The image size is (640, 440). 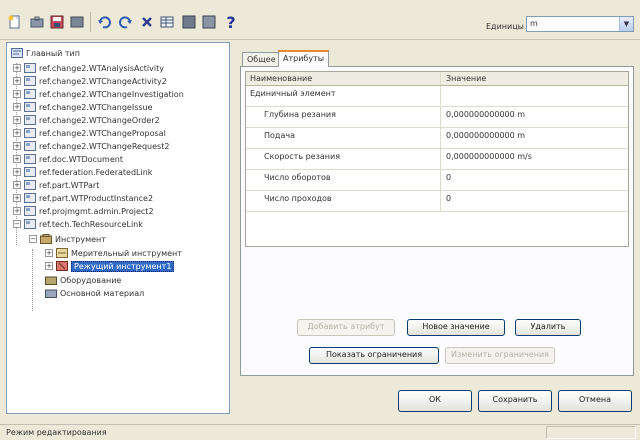 I want to click on cell-name: Единичный элемент, so click(x=293, y=93).